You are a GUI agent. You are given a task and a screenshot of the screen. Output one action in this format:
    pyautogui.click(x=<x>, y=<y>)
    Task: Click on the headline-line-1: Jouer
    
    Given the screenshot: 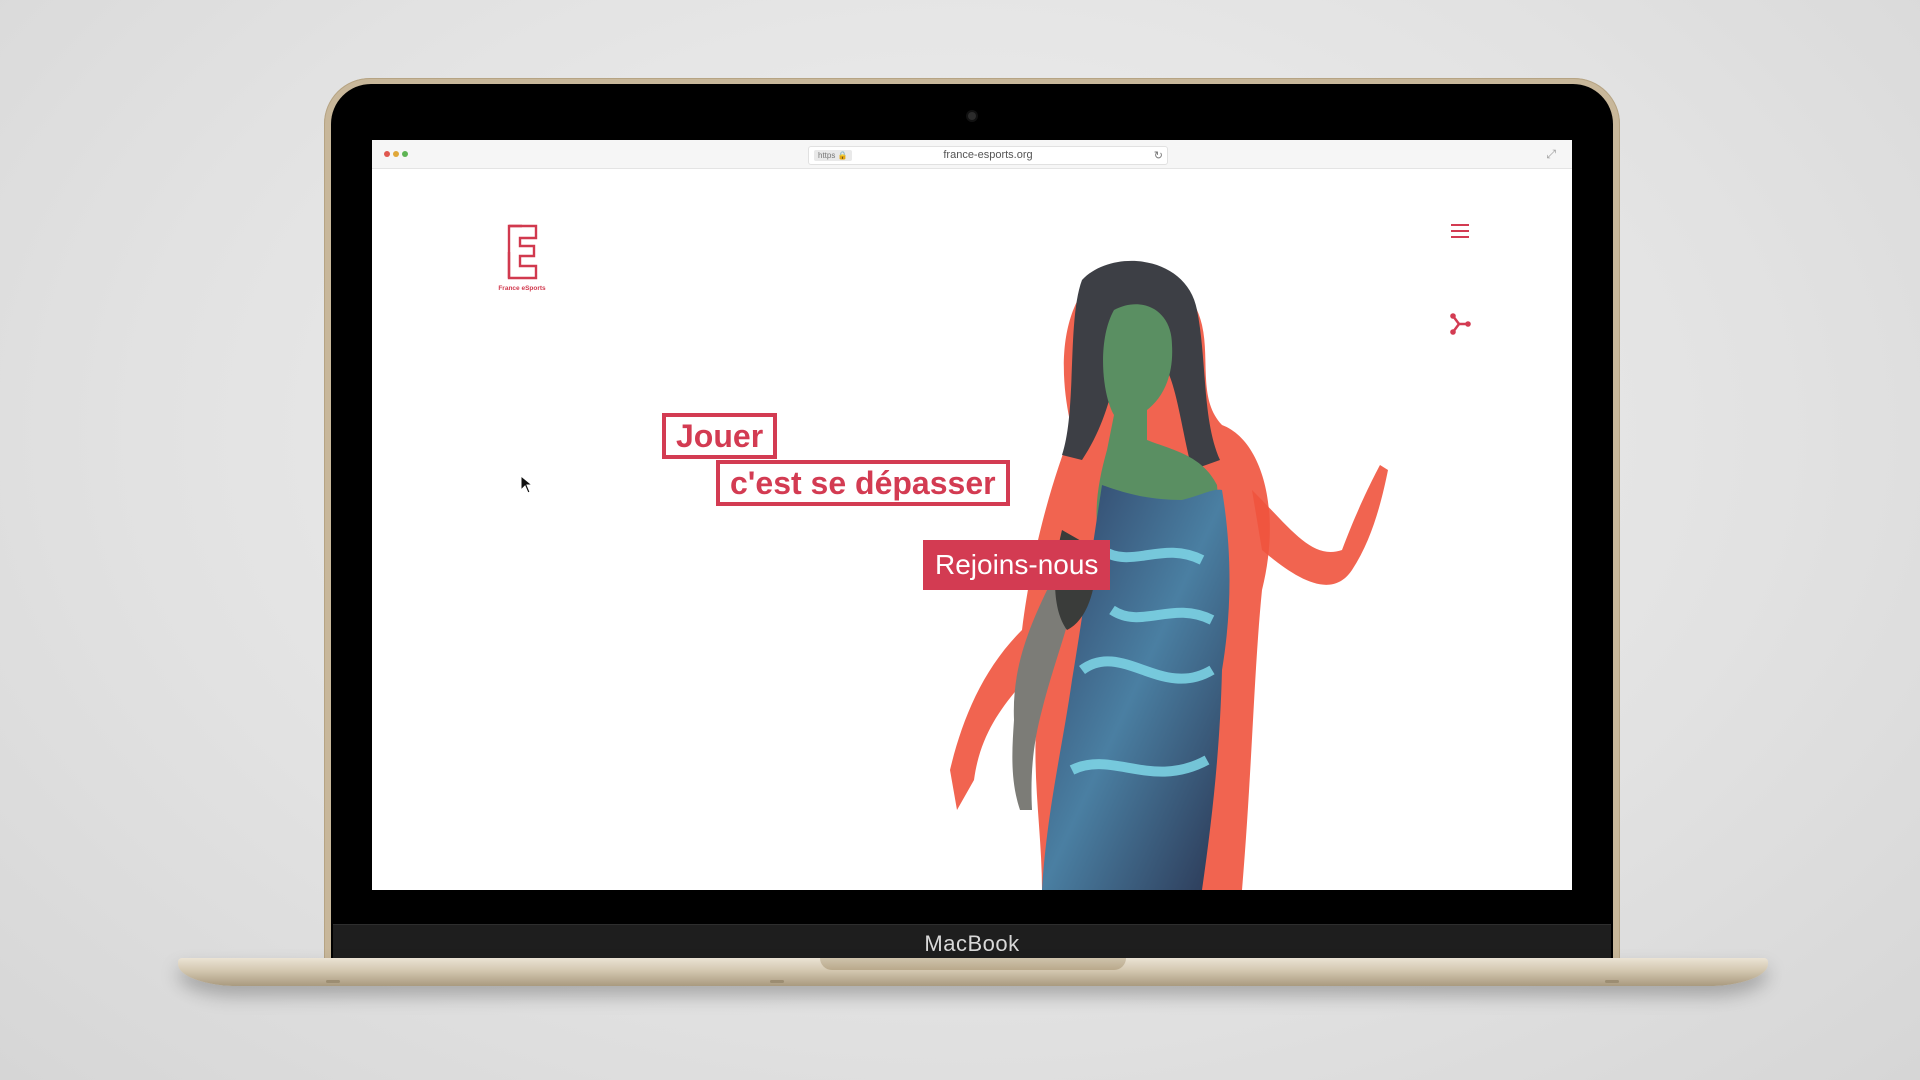 What is the action you would take?
    pyautogui.click(x=720, y=436)
    